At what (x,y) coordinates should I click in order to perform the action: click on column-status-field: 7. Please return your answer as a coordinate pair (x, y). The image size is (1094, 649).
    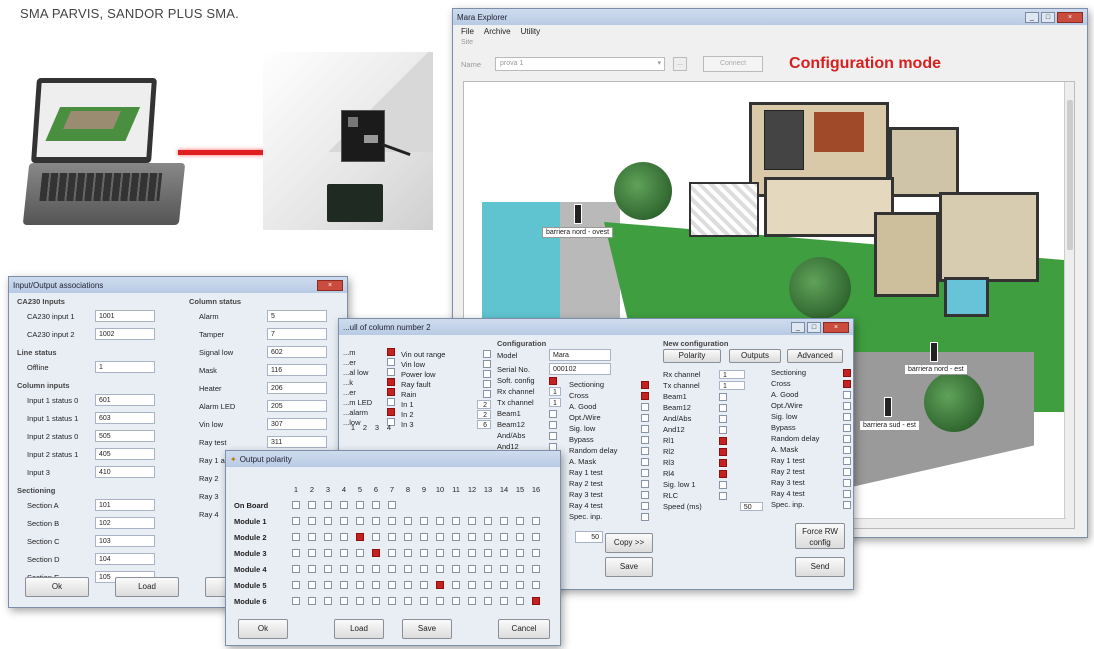
    Looking at the image, I should click on (297, 334).